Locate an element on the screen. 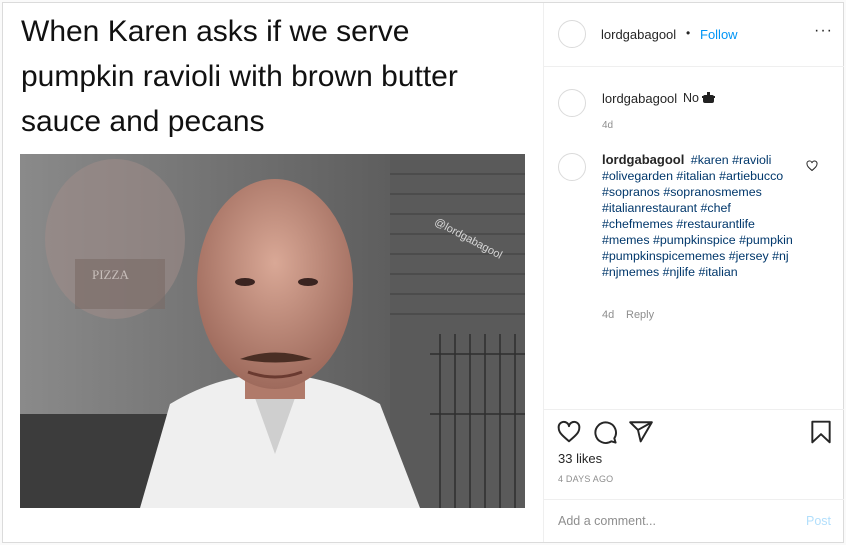  hashtag-link: #artiebucco is located at coordinates (751, 176).